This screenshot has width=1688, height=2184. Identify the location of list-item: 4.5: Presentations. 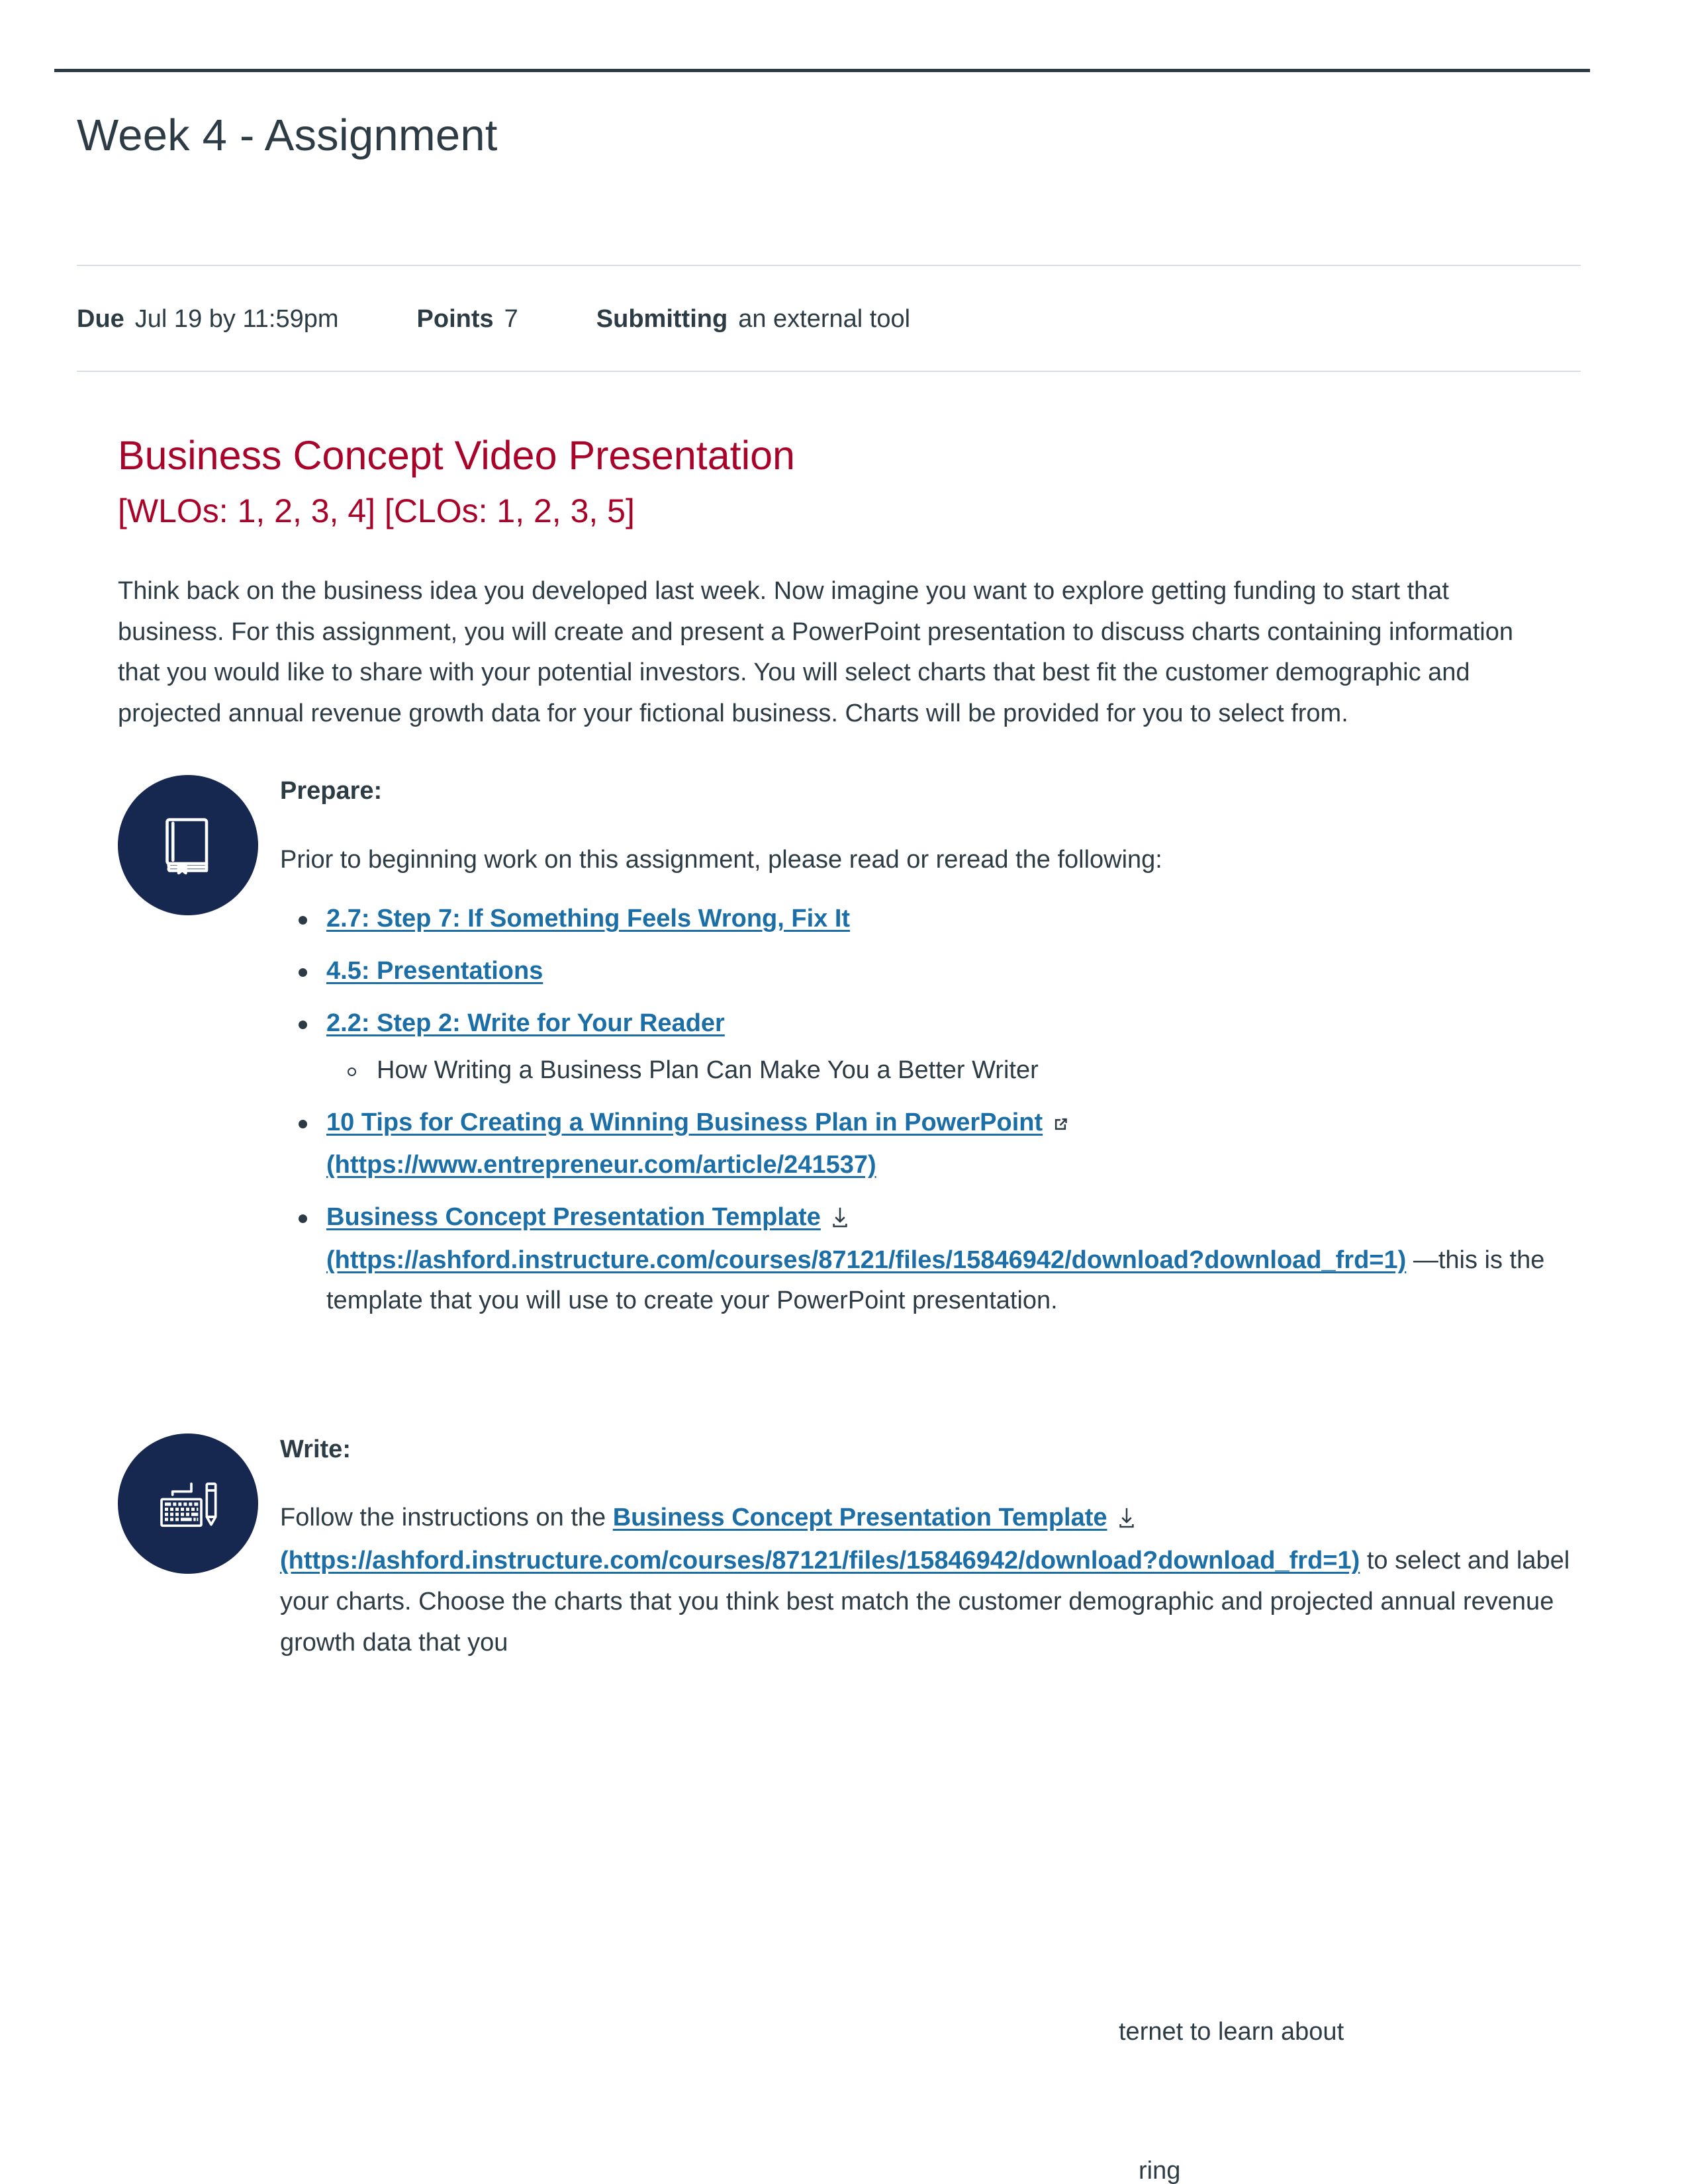
(936, 971).